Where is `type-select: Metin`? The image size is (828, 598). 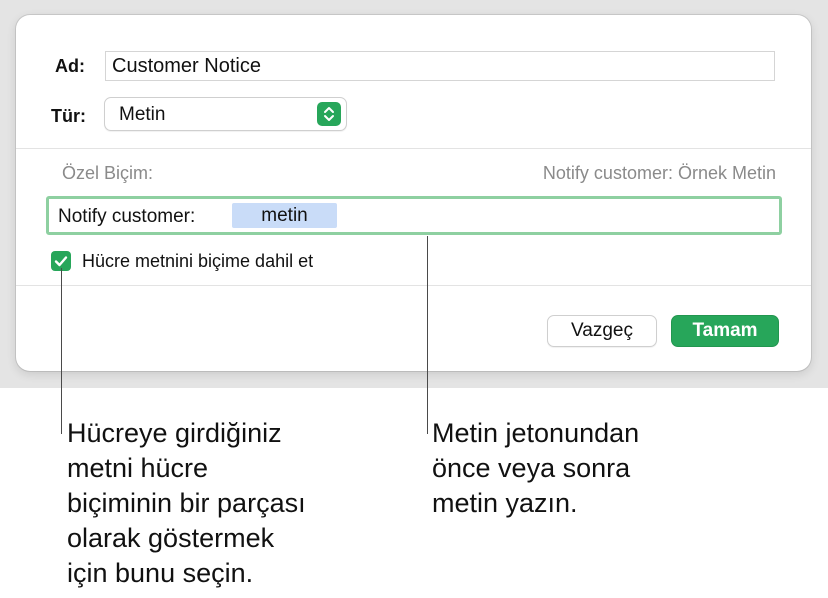
type-select: Metin is located at coordinates (225, 114).